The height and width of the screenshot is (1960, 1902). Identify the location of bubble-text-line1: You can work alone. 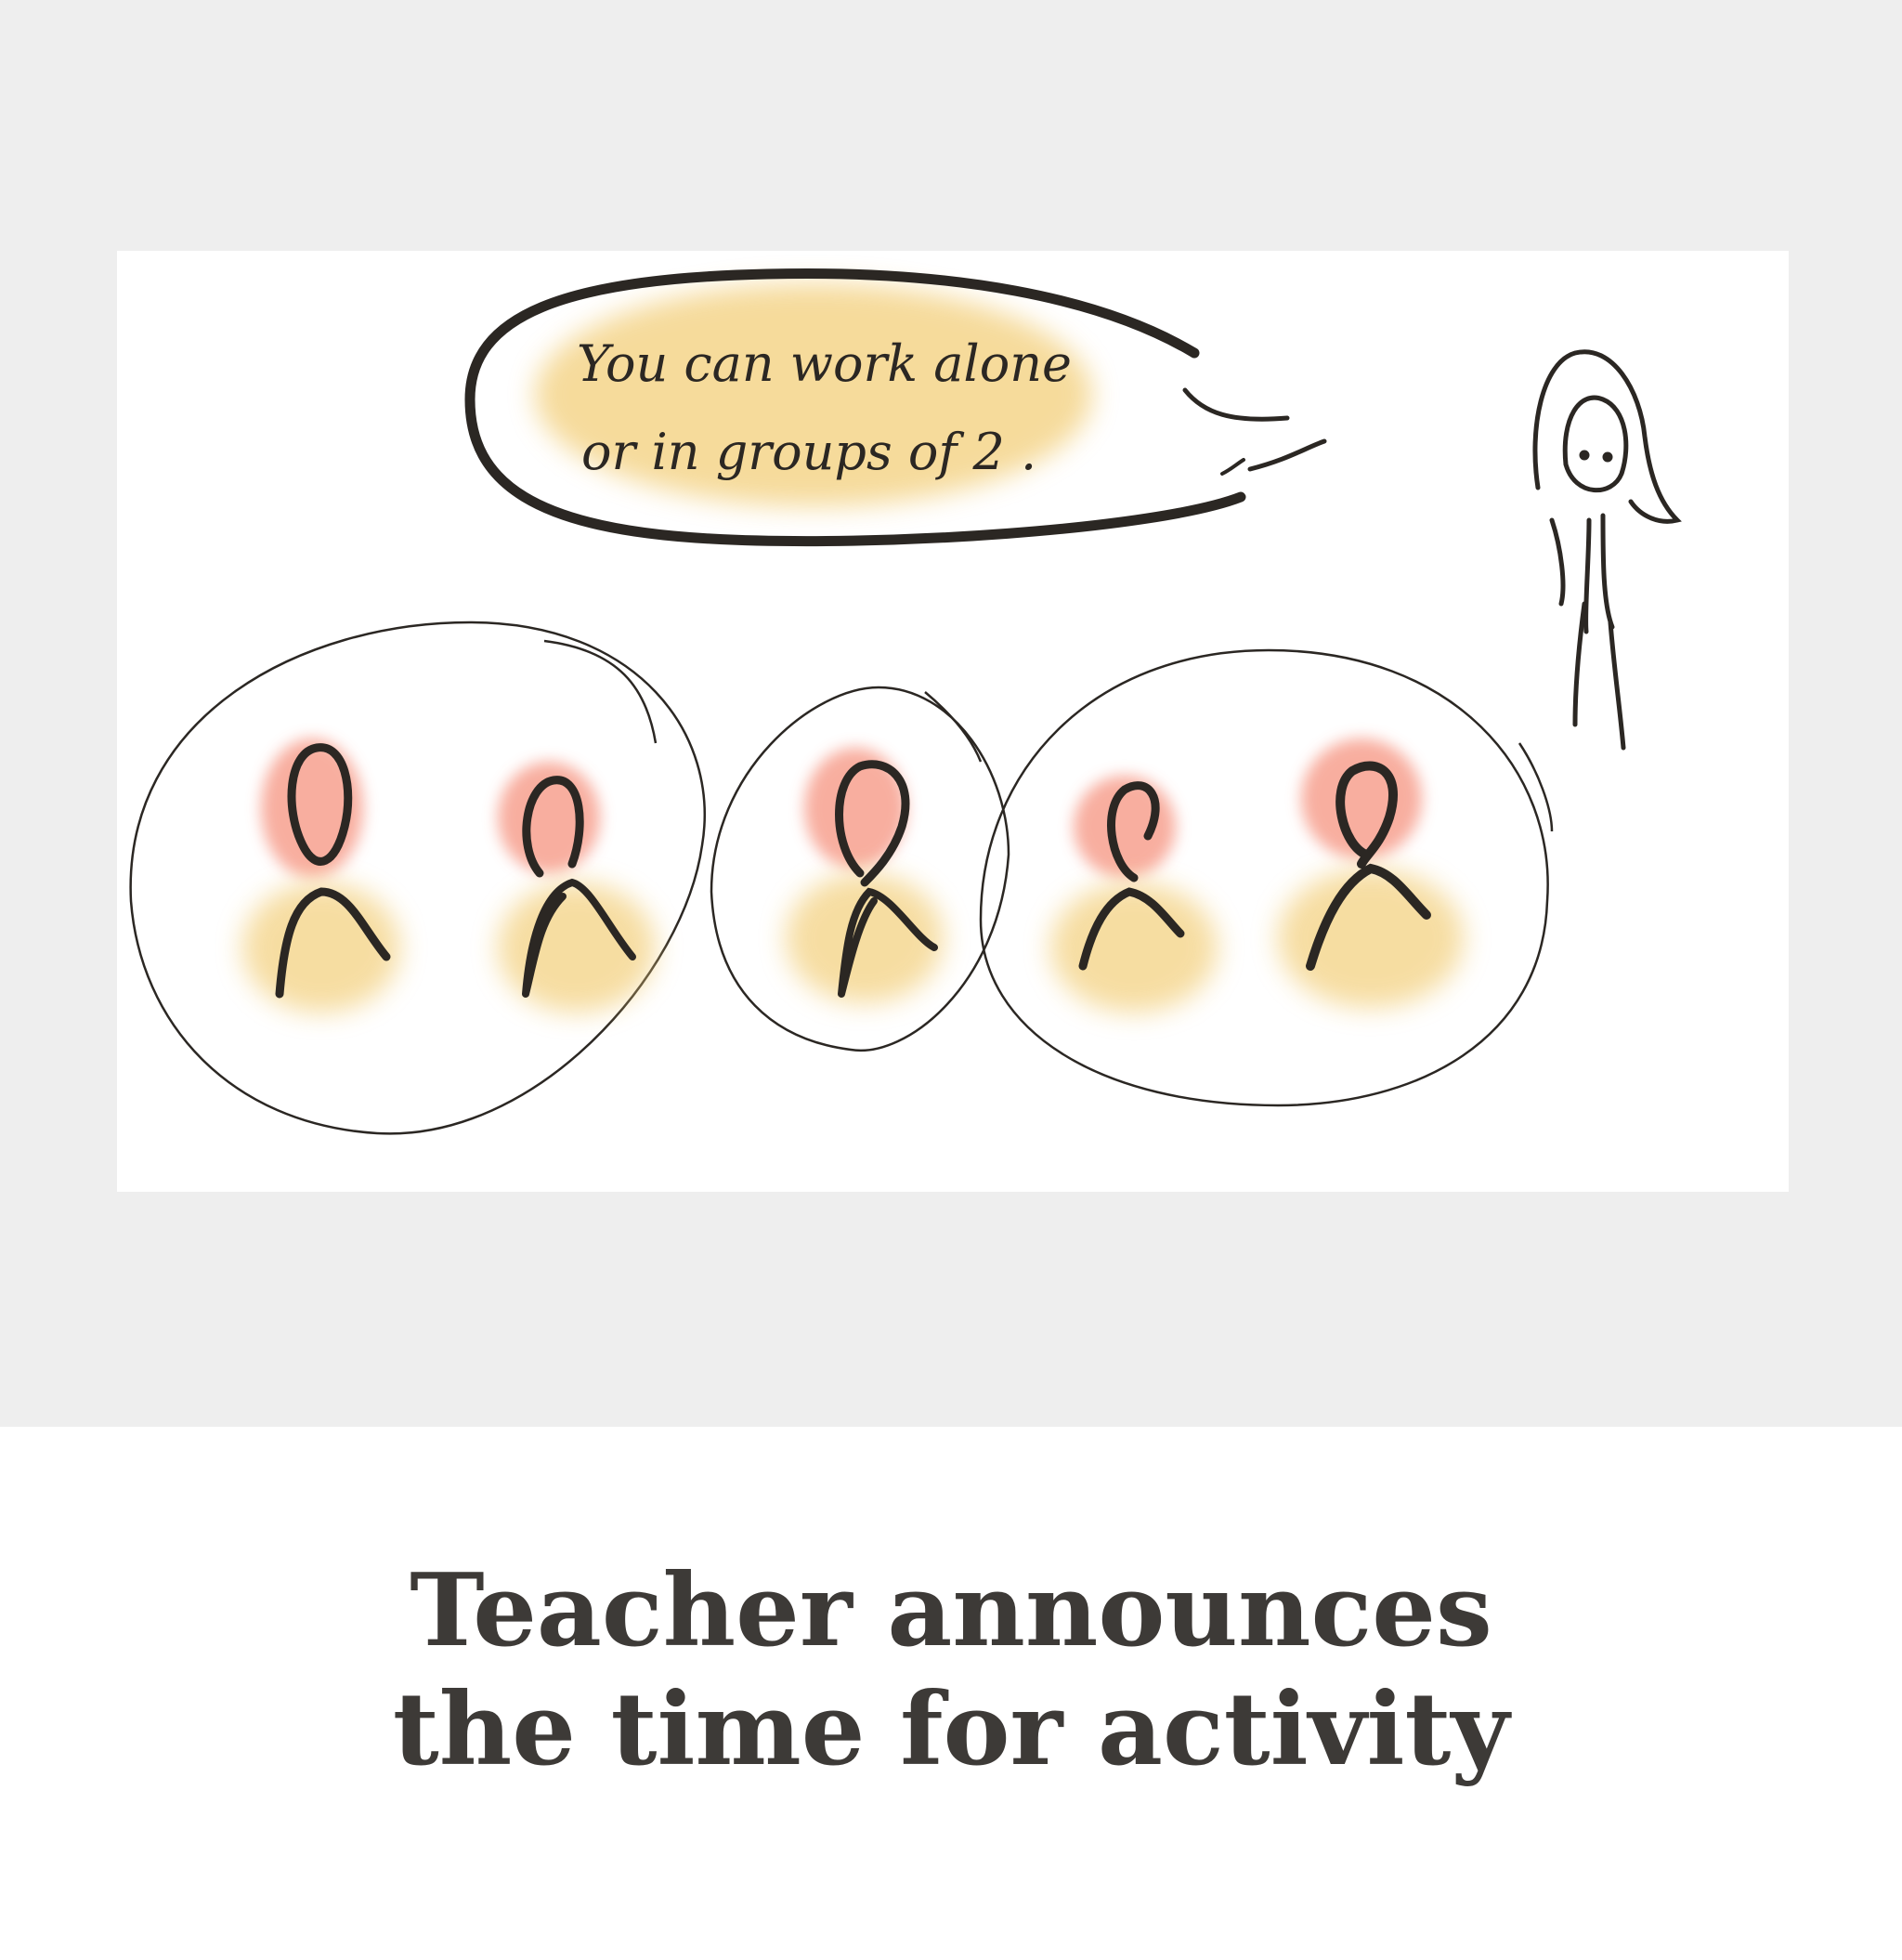
(824, 363).